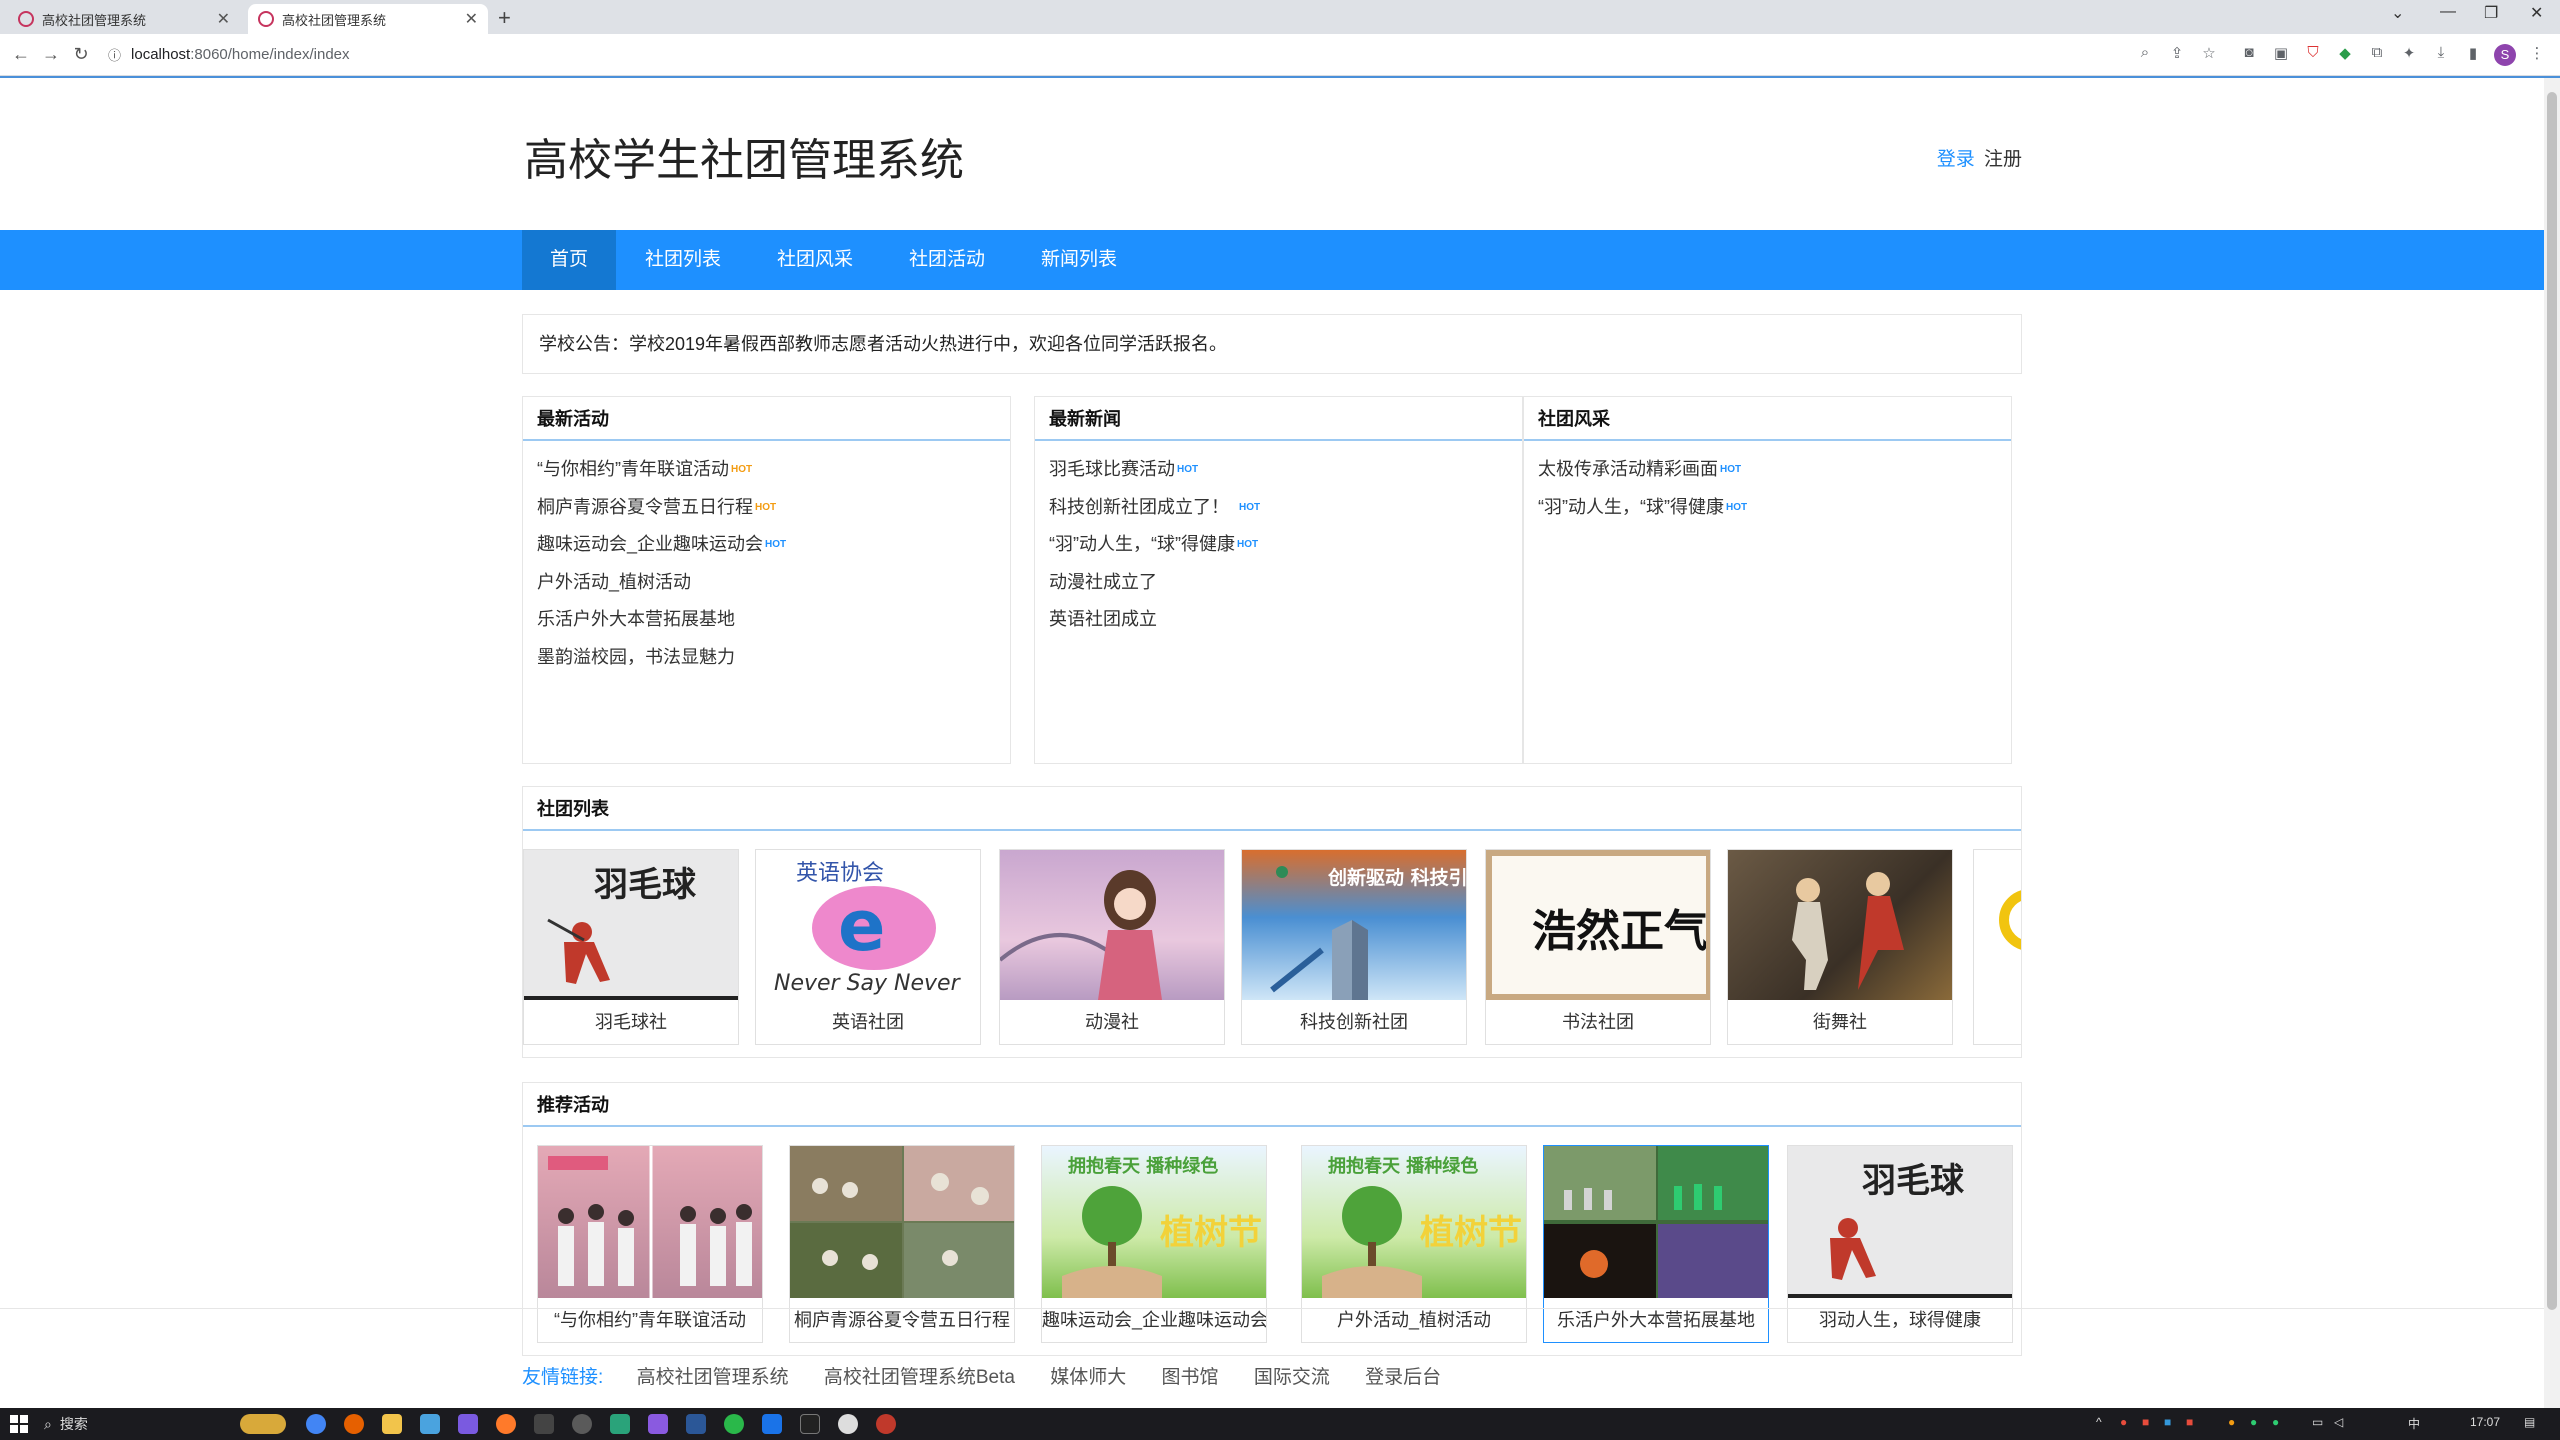  Describe the element at coordinates (902, 1244) in the screenshot. I see `activity-card: 桐庐青源谷夏令营五日行程` at that location.